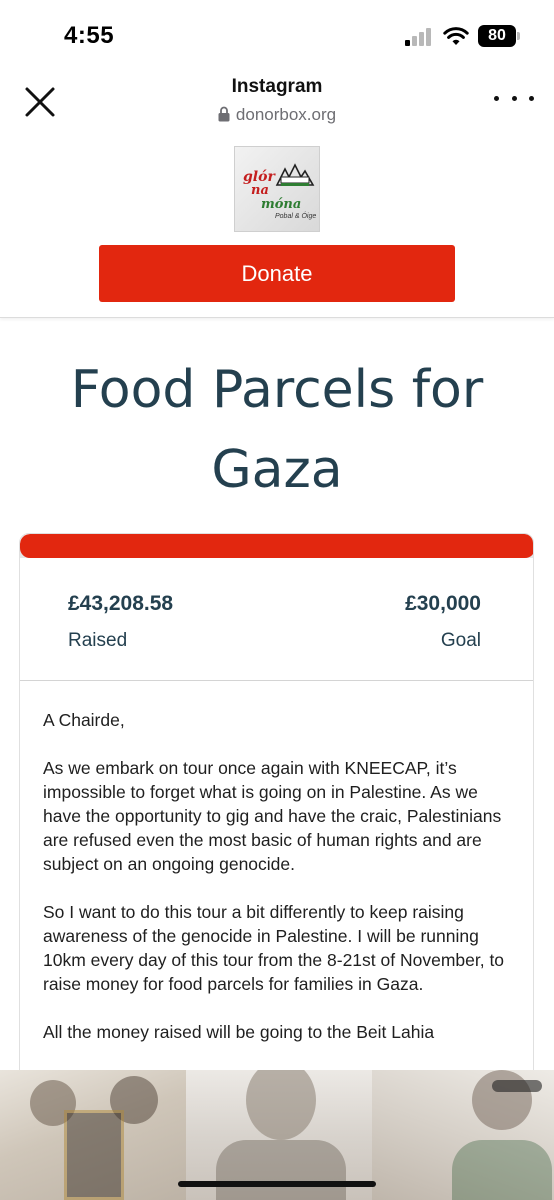 Image resolution: width=554 pixels, height=1200 pixels. Describe the element at coordinates (224, 114) in the screenshot. I see `lock-icon` at that location.